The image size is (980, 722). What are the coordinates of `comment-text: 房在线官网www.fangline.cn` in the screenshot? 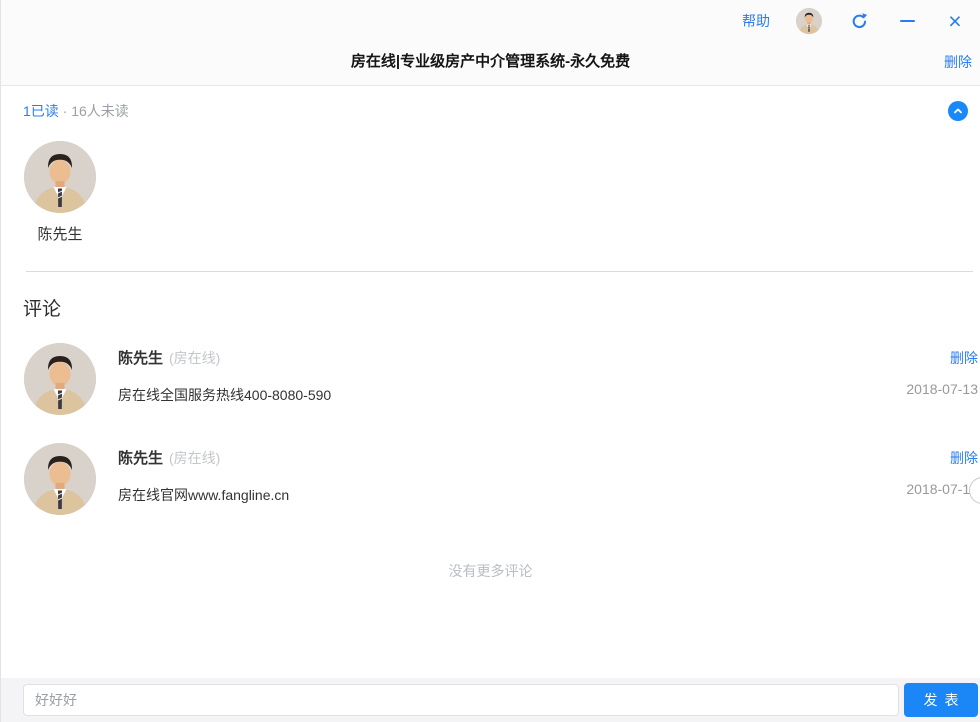 It's located at (204, 495).